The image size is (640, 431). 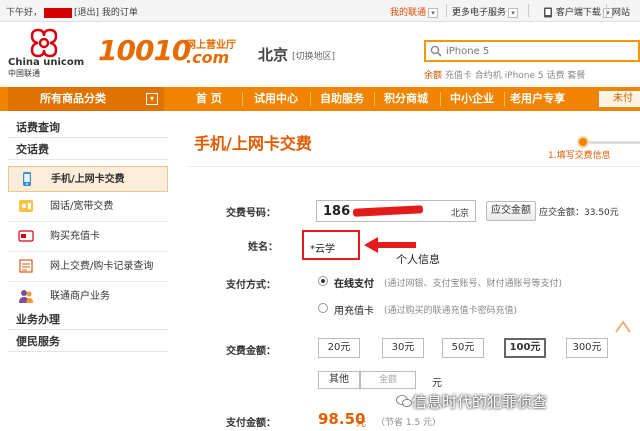 What do you see at coordinates (433, 76) in the screenshot?
I see `hot-word: 余额` at bounding box center [433, 76].